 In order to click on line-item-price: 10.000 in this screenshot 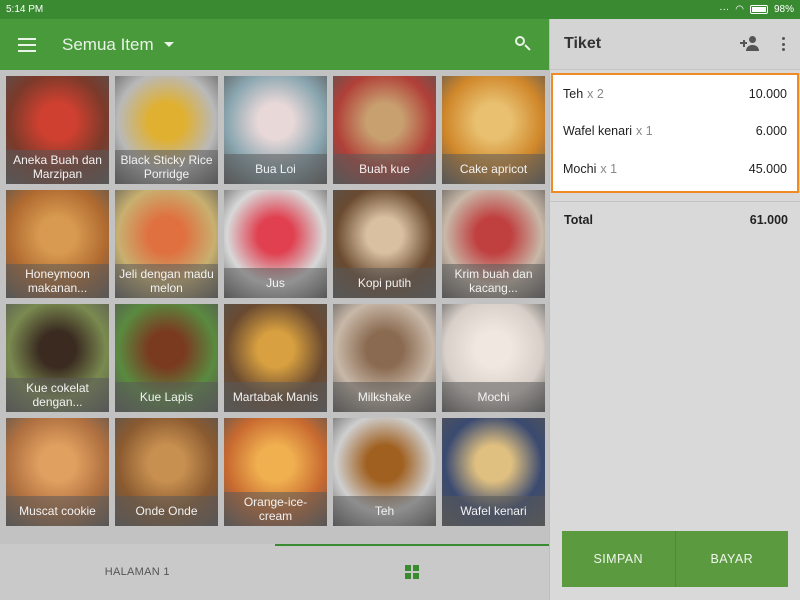, I will do `click(767, 93)`.